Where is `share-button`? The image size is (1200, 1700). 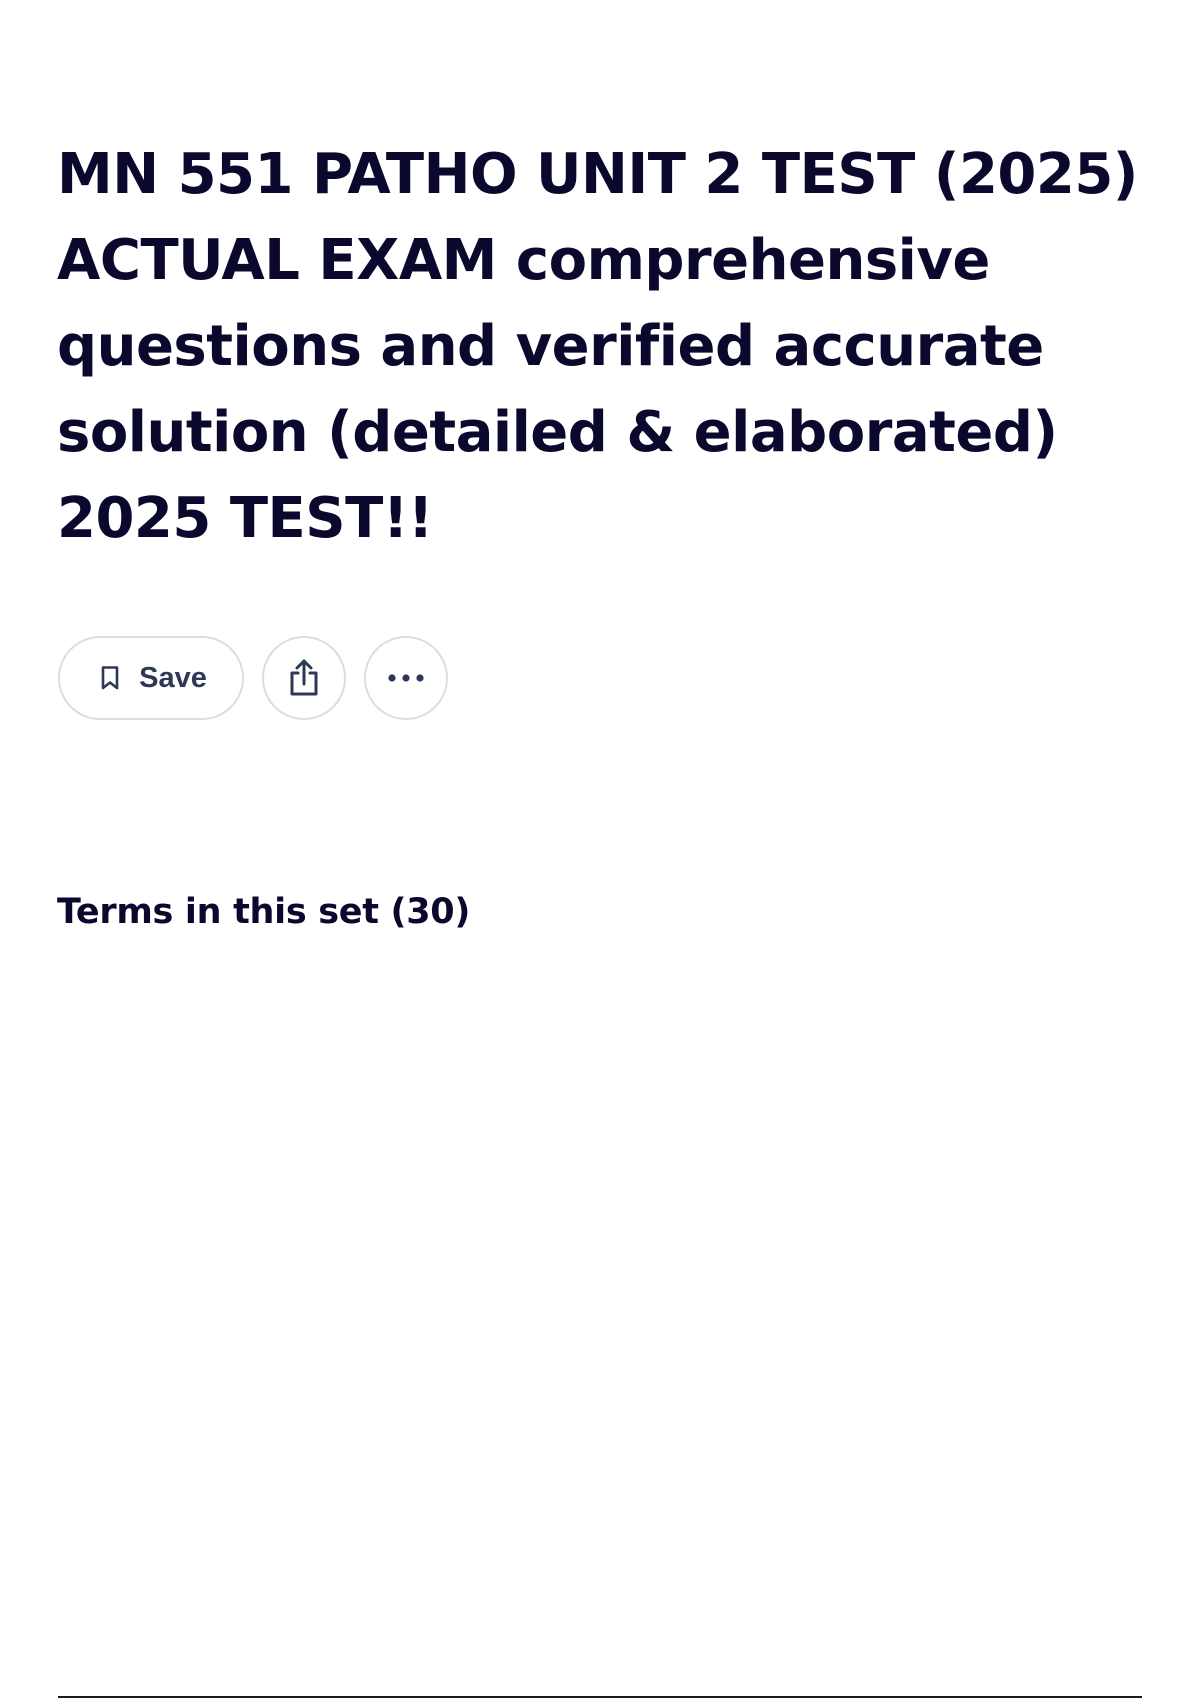
share-button is located at coordinates (304, 678).